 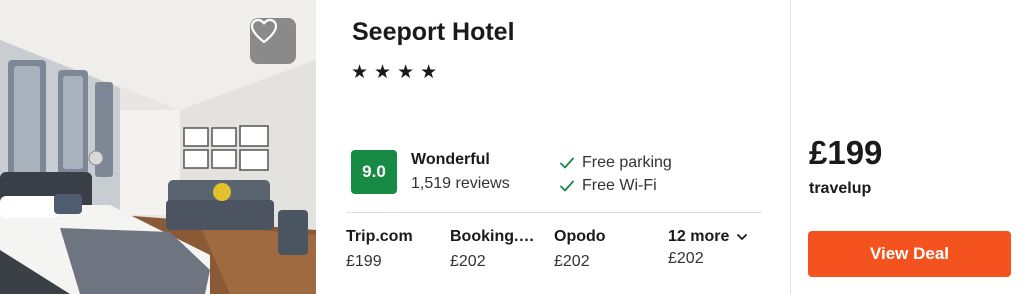 I want to click on provider-name: Trip.com, so click(x=379, y=236).